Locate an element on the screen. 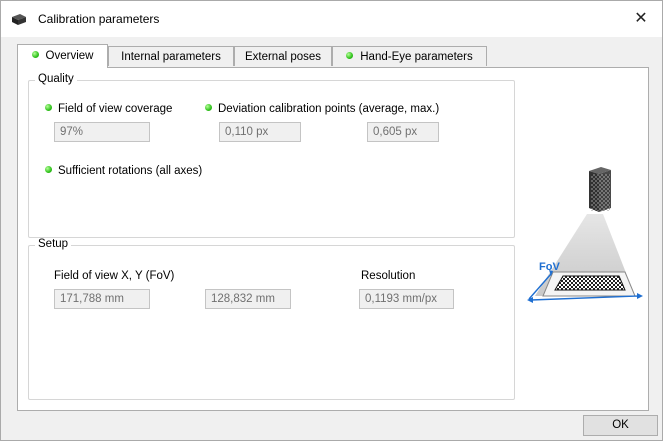 This screenshot has width=663, height=441. tab-overview: Overview is located at coordinates (62, 56).